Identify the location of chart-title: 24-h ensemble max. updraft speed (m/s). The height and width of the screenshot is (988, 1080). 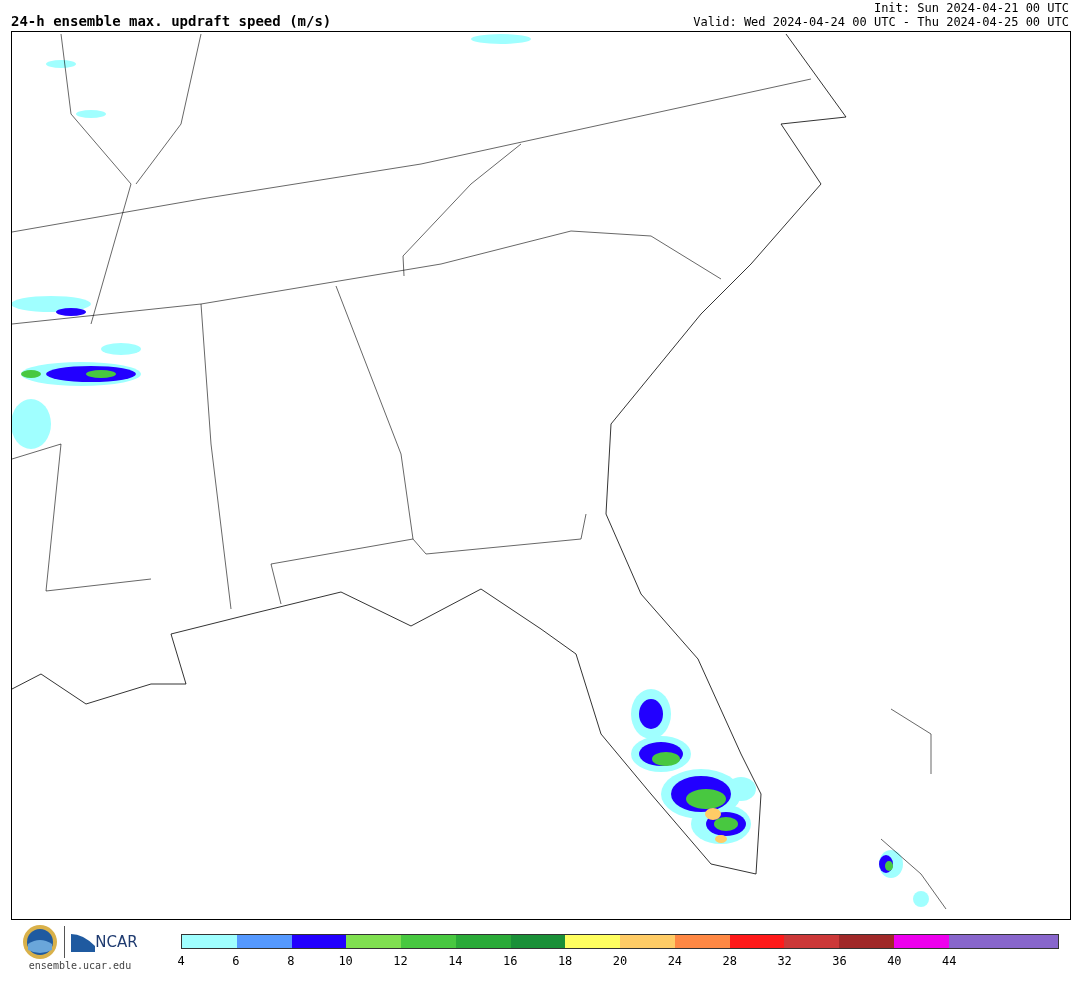
(171, 21).